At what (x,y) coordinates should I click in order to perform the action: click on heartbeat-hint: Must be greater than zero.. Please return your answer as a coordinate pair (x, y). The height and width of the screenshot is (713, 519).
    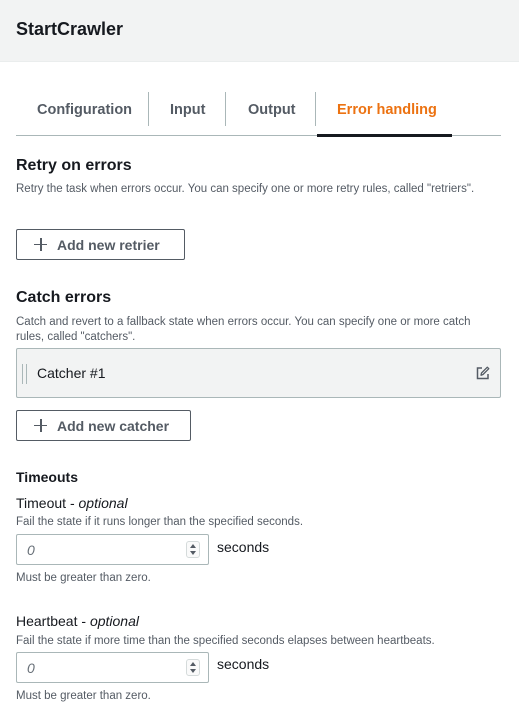
    Looking at the image, I should click on (83, 696).